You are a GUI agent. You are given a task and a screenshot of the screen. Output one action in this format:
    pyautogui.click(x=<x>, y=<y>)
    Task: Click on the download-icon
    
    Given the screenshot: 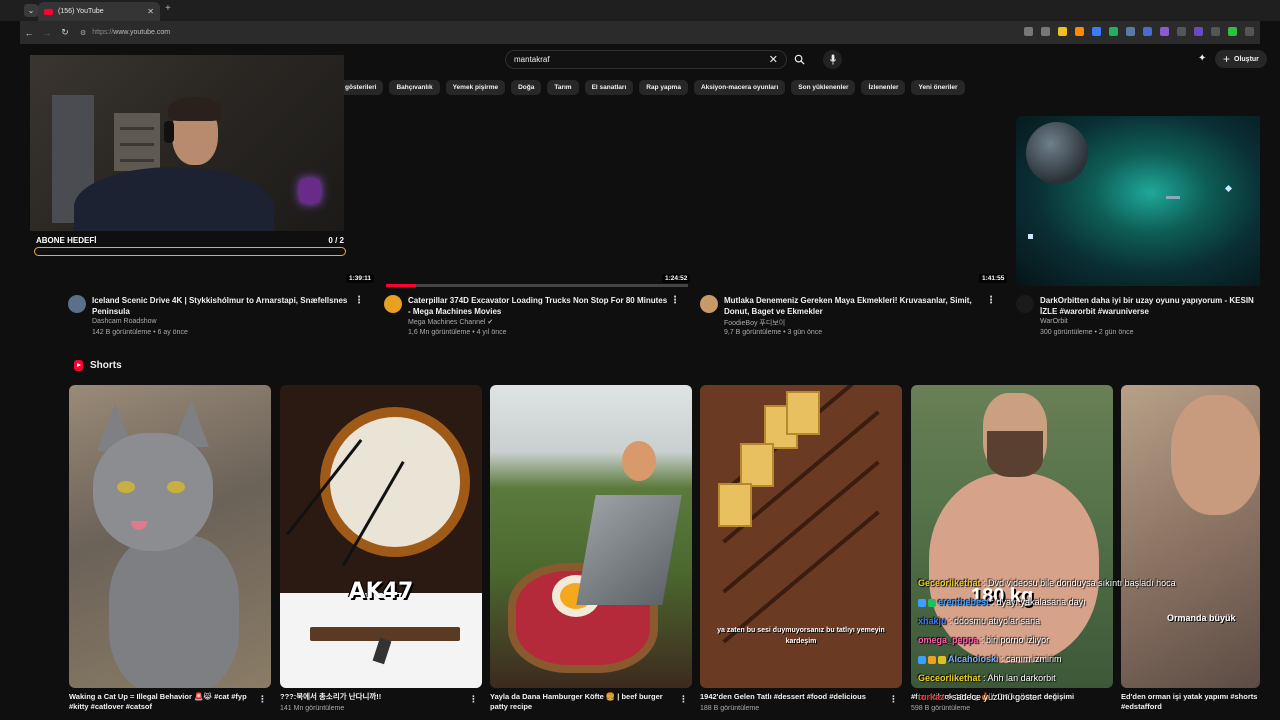 What is the action you would take?
    pyautogui.click(x=1215, y=31)
    